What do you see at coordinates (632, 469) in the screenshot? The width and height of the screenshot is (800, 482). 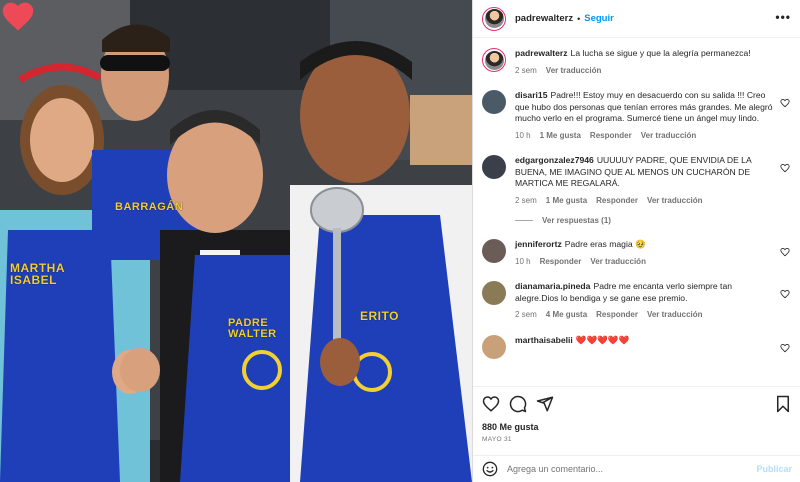 I see `comment-input` at bounding box center [632, 469].